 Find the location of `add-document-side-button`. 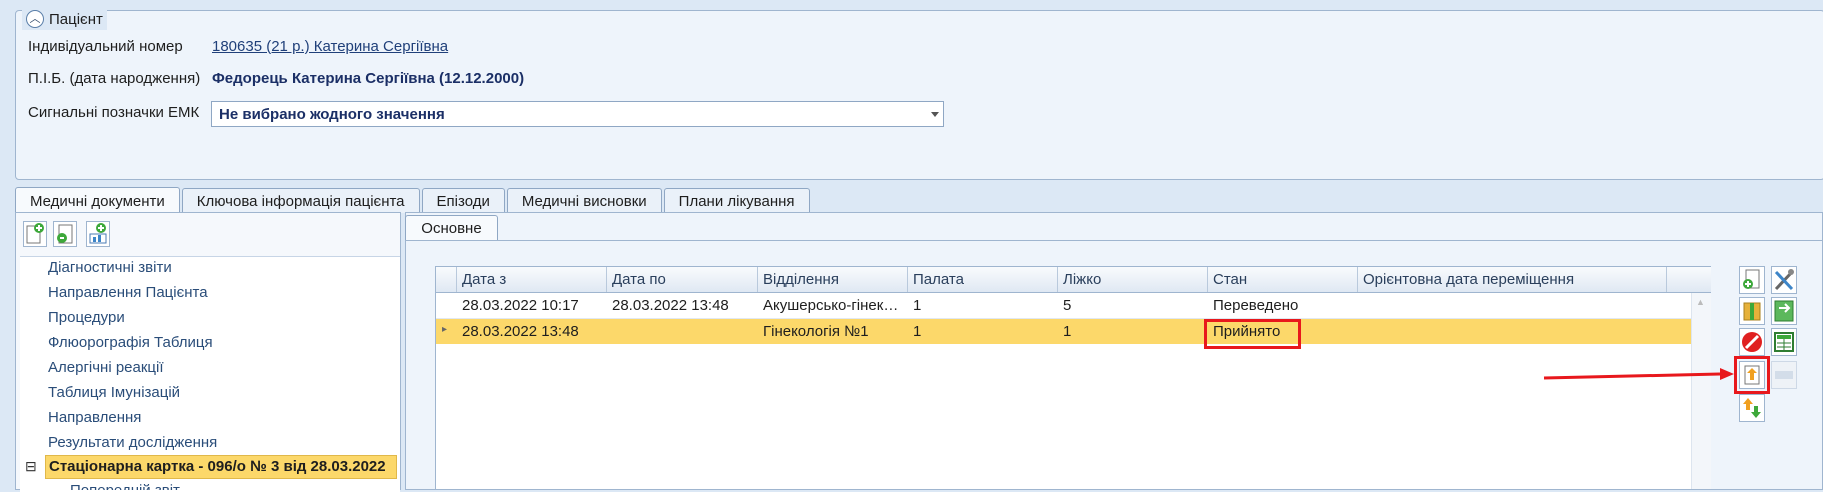

add-document-side-button is located at coordinates (1752, 280).